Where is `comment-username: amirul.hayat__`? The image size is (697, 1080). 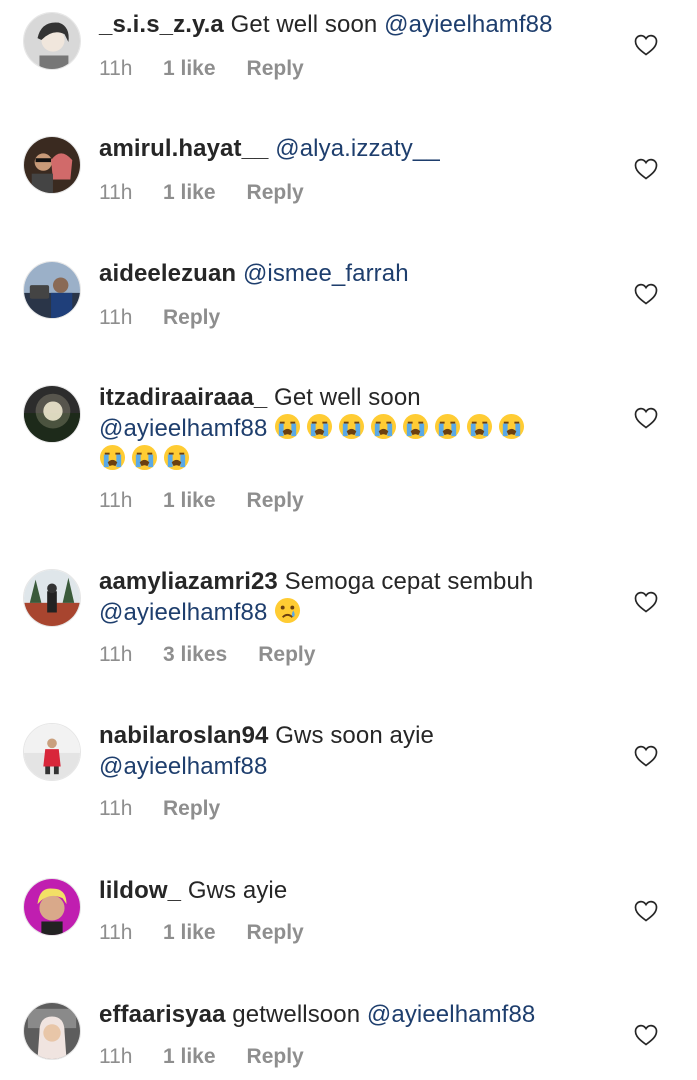
comment-username: amirul.hayat__ is located at coordinates (183, 148).